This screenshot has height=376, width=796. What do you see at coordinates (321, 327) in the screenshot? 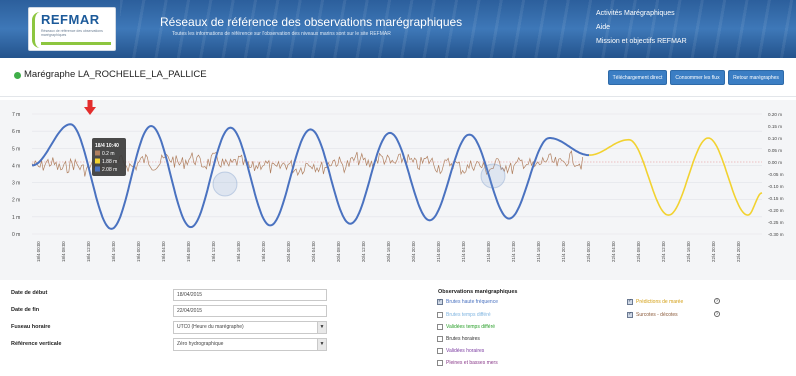
I see `chevron-down-icon: ▼` at bounding box center [321, 327].